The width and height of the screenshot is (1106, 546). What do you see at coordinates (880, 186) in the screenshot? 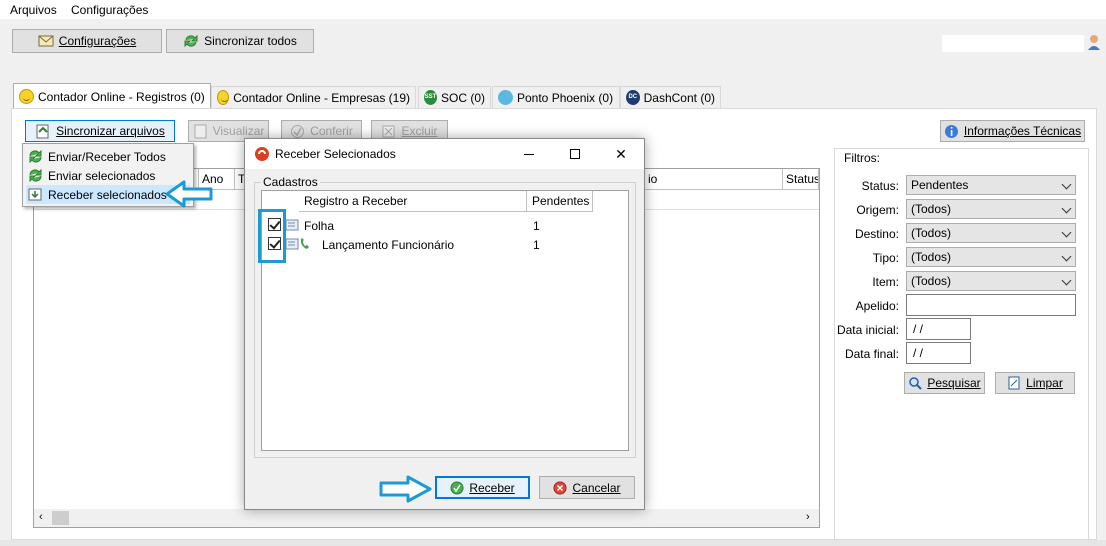
I see `status-label: Status:` at bounding box center [880, 186].